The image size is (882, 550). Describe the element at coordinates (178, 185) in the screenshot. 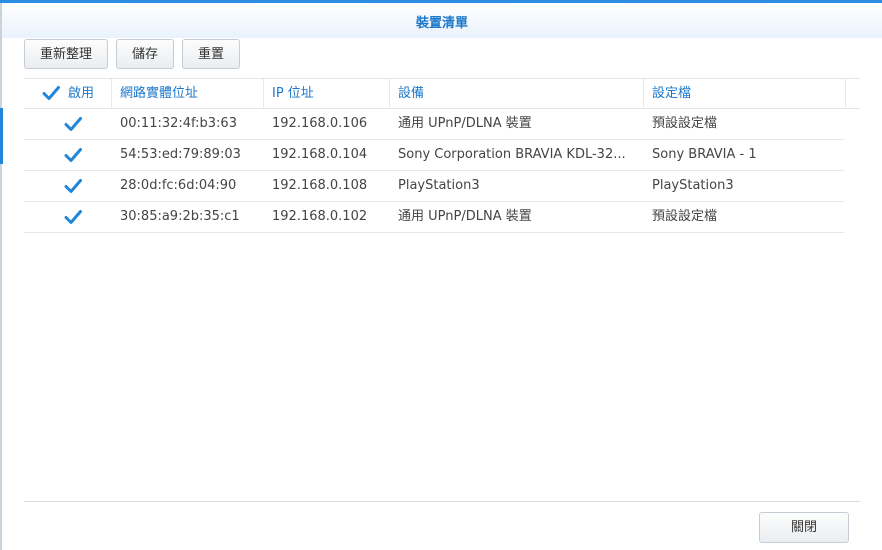

I see `mac-cell: 28:0d:fc:6d:04:90` at that location.